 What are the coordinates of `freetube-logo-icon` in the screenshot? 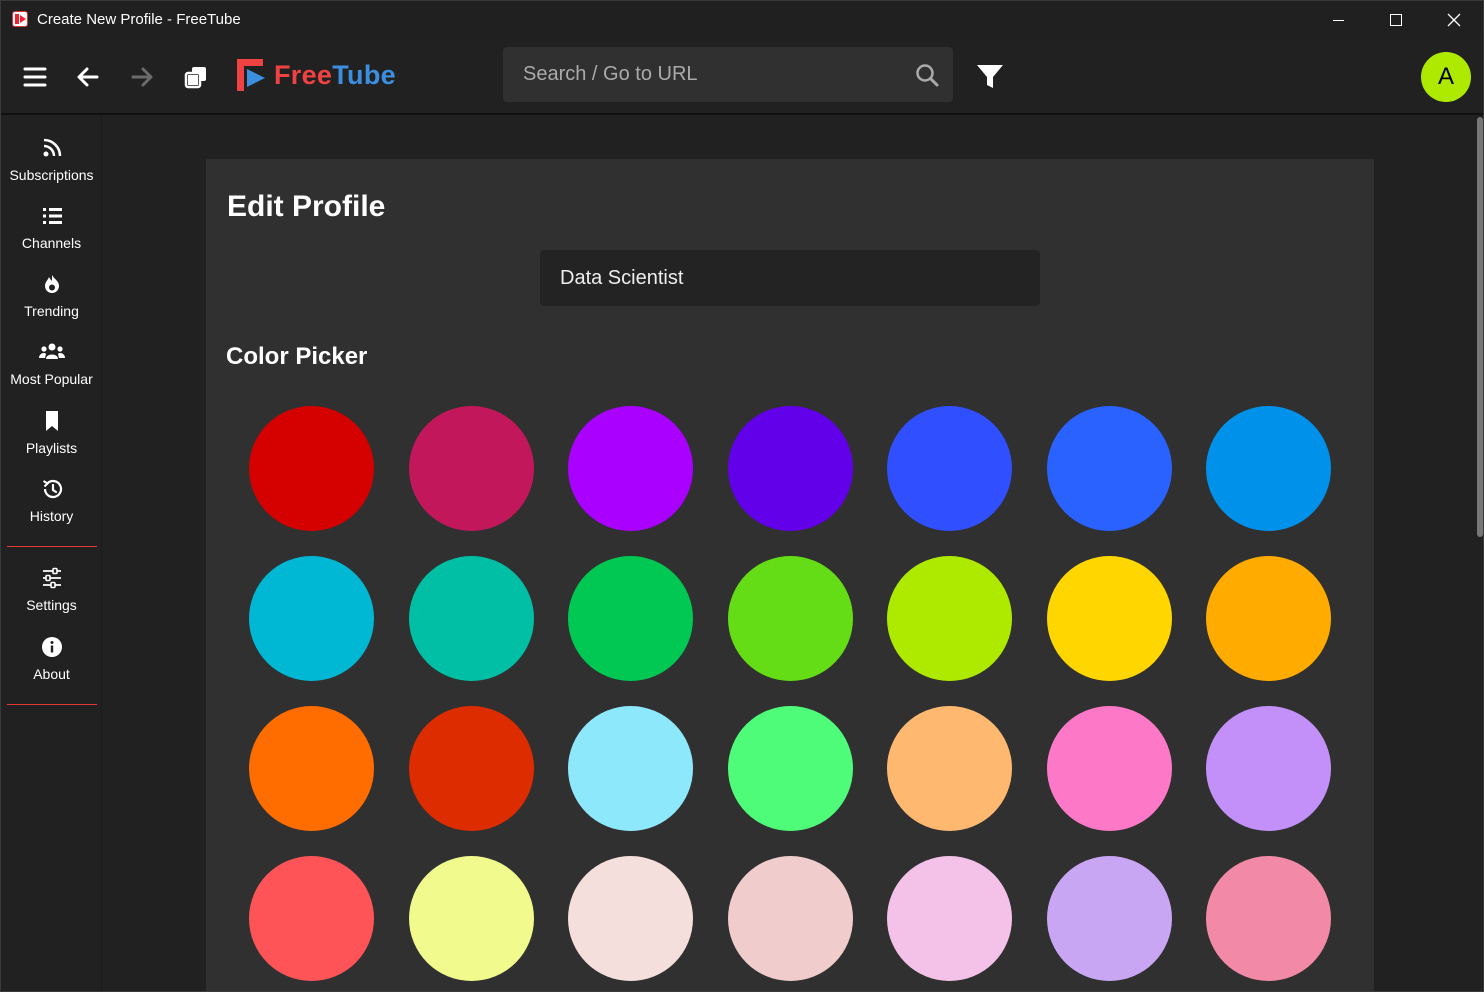 It's located at (251, 75).